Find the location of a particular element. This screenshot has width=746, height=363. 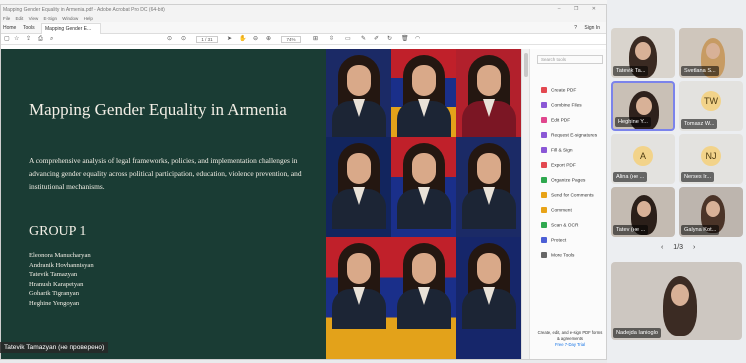

send-for-comments-icon is located at coordinates (544, 195).